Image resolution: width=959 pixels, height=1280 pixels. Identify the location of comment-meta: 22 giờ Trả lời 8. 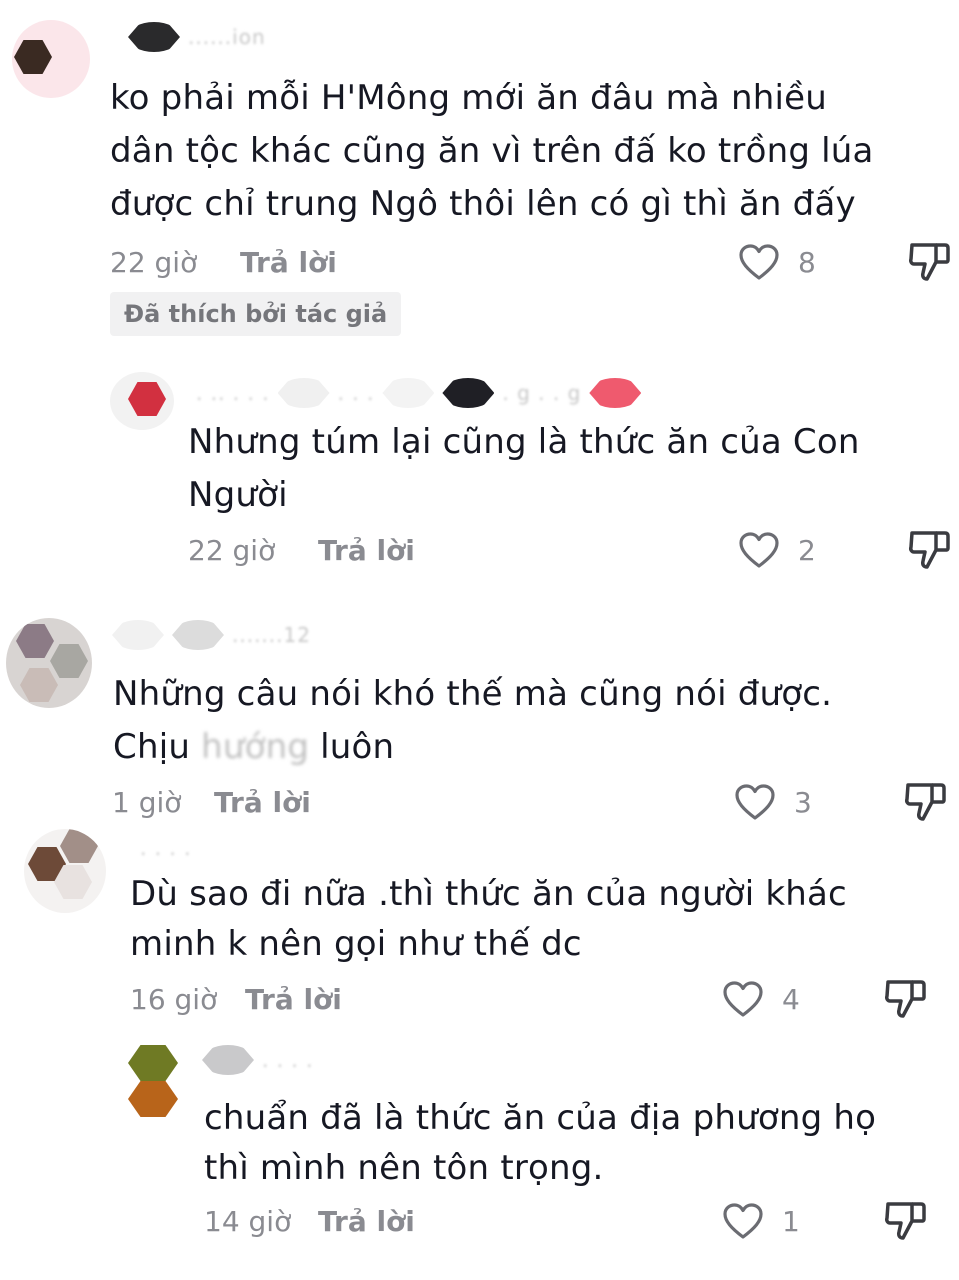
(534, 262).